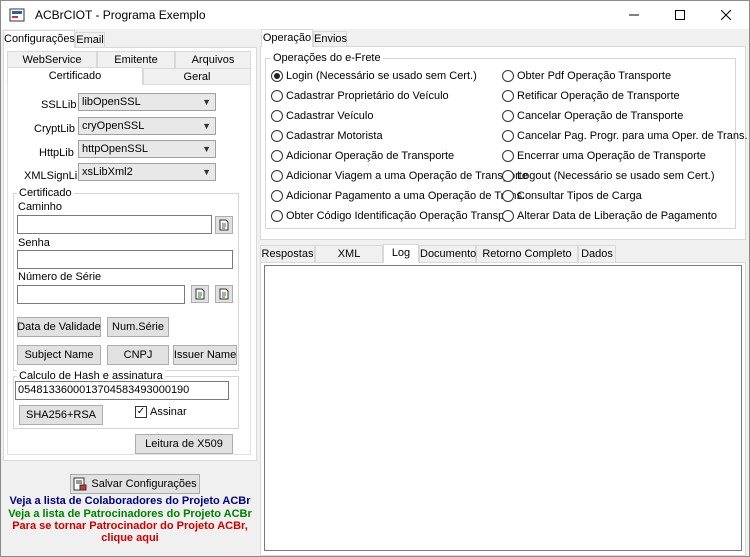 The width and height of the screenshot is (750, 557). I want to click on tab-documento: Documento, so click(447, 254).